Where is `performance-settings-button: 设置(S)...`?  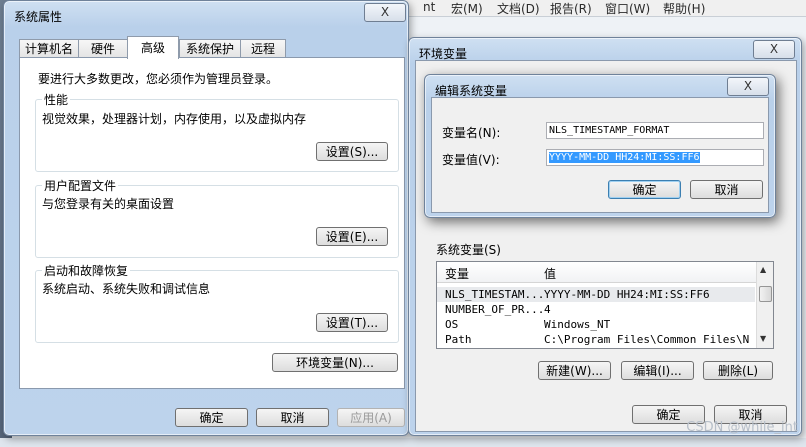
performance-settings-button: 设置(S)... is located at coordinates (352, 151).